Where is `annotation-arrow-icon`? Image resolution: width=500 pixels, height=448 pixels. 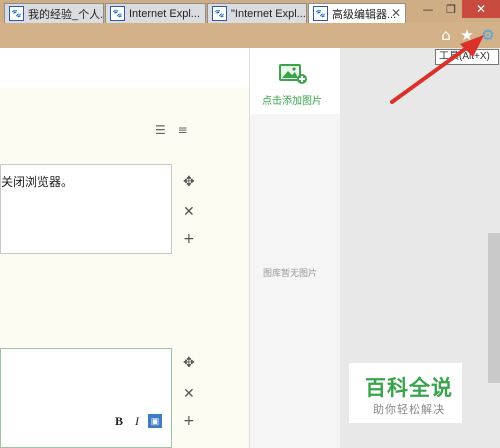
annotation-arrow-icon is located at coordinates (437, 69).